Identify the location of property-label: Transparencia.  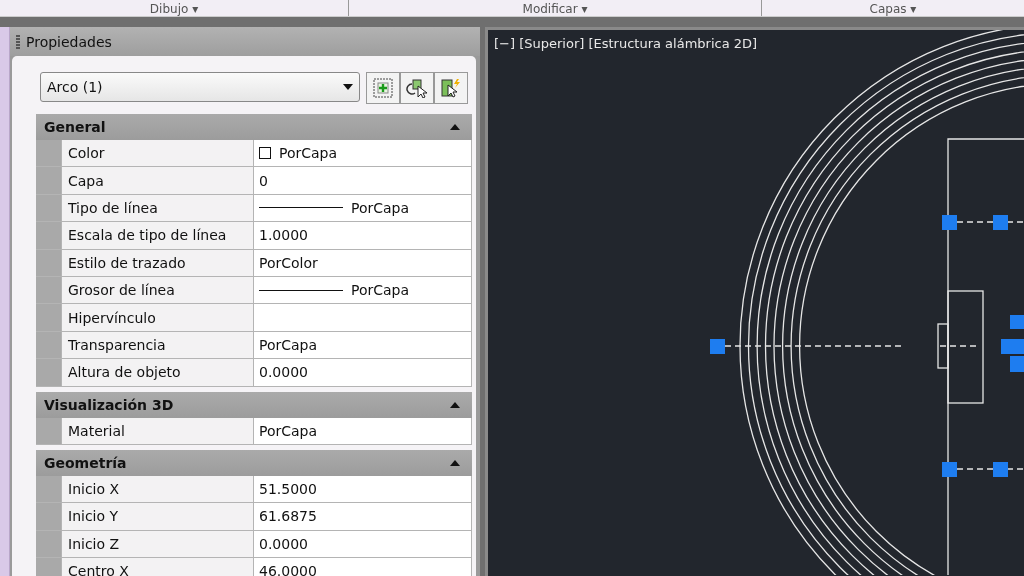
(157, 345).